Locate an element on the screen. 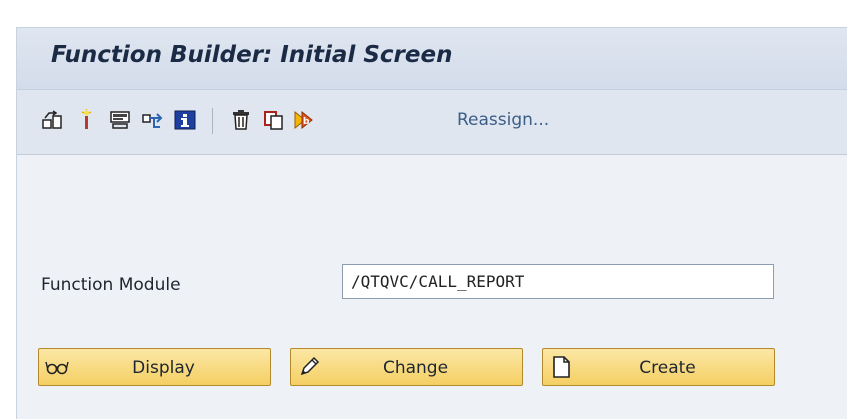 The image size is (847, 419). display-button: Display is located at coordinates (154, 367).